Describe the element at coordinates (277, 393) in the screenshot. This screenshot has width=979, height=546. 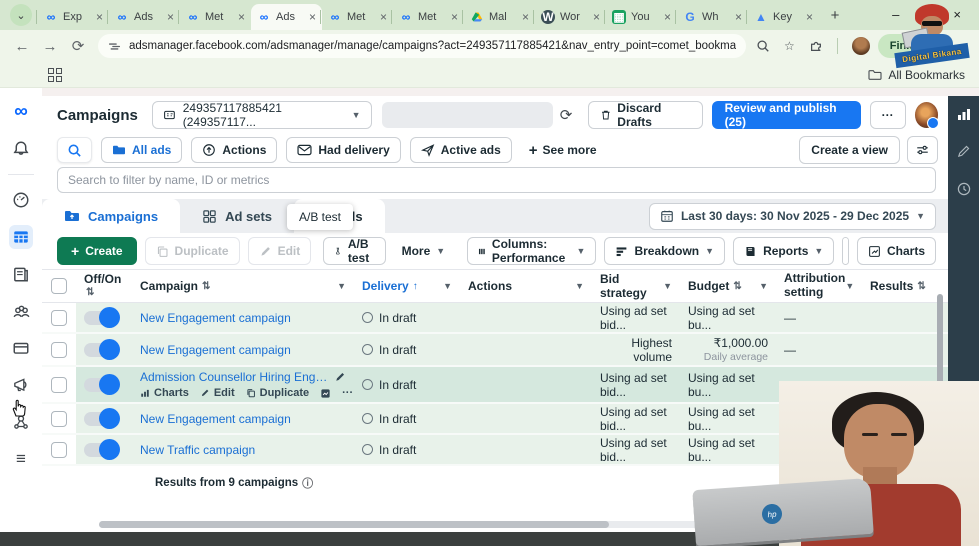
I see `row-duplicate-button: Duplicate` at that location.